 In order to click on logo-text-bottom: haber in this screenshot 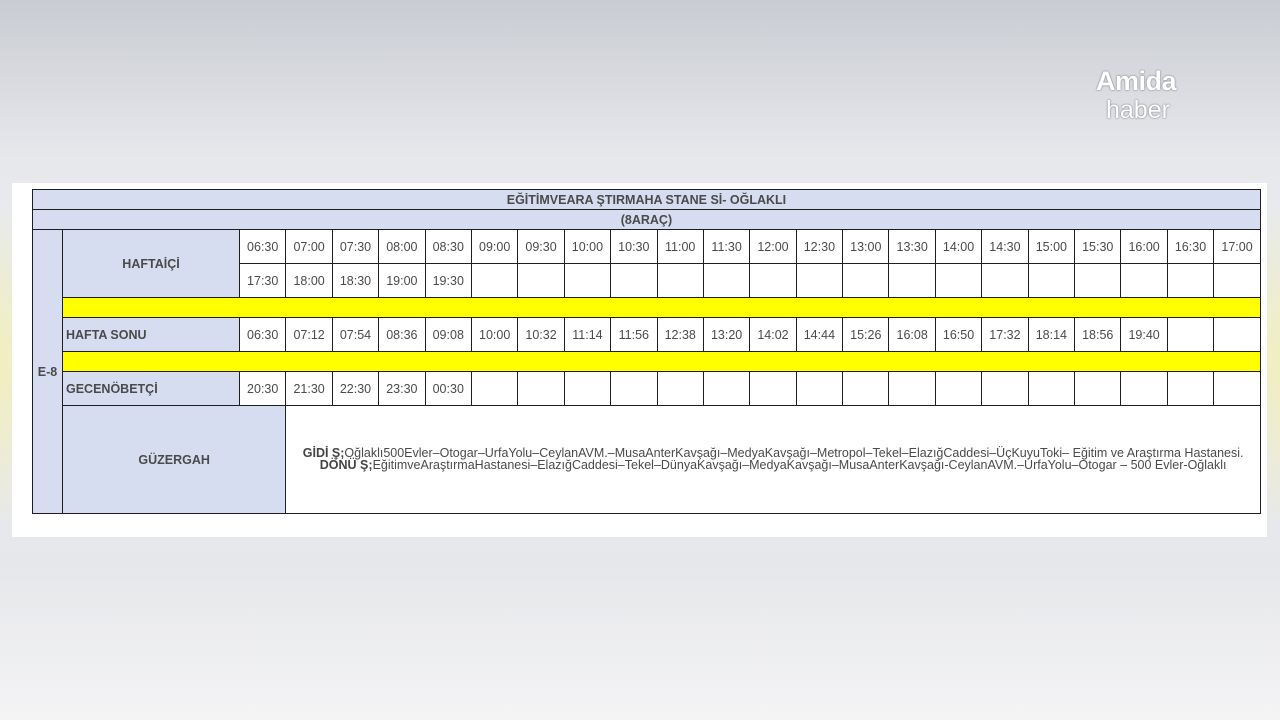, I will do `click(1138, 110)`.